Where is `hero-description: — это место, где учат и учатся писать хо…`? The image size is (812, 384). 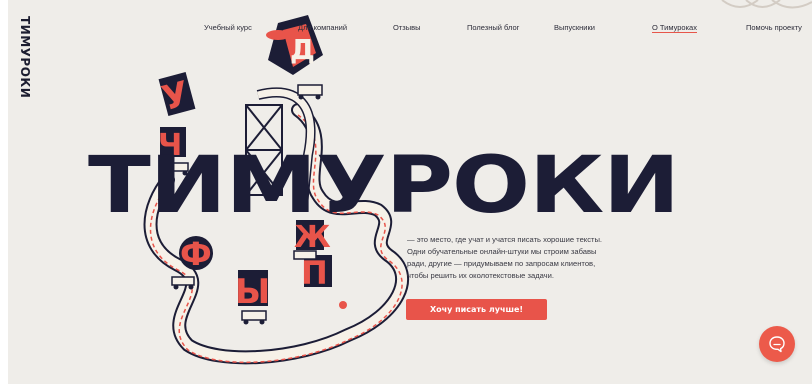
hero-description: — это место, где учат и учатся писать хо… is located at coordinates (544, 258).